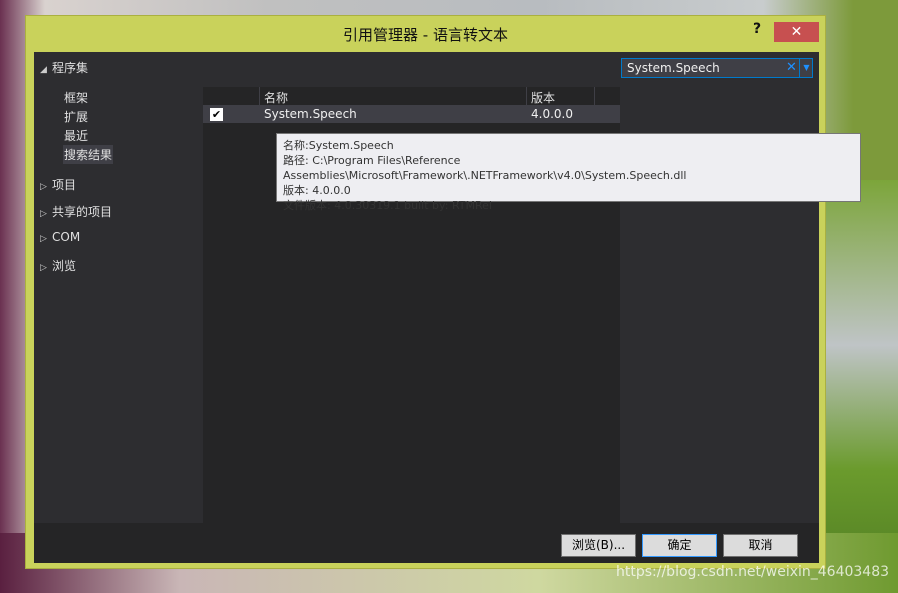 The image size is (898, 593). Describe the element at coordinates (411, 114) in the screenshot. I see `table-row: ✔ System.Speech 4.0.0.0` at that location.